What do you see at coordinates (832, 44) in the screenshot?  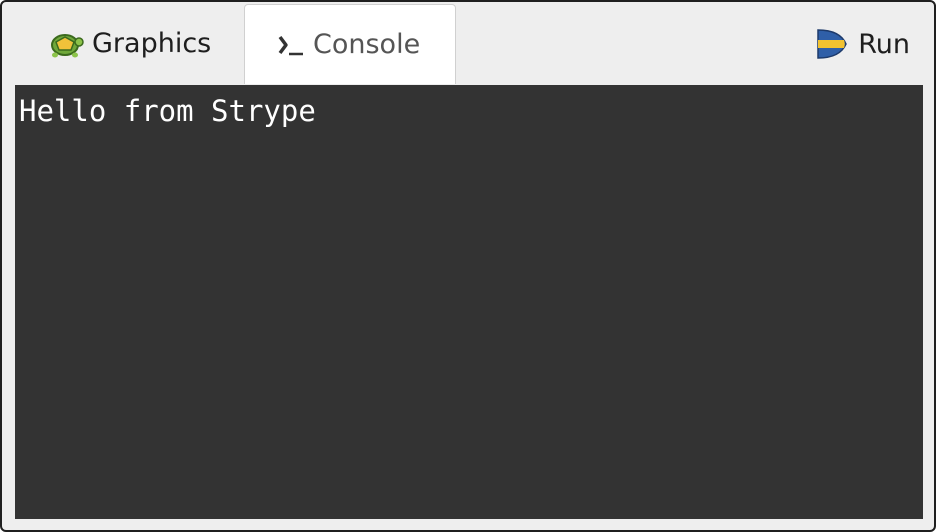 I see `run-arrow-icon` at bounding box center [832, 44].